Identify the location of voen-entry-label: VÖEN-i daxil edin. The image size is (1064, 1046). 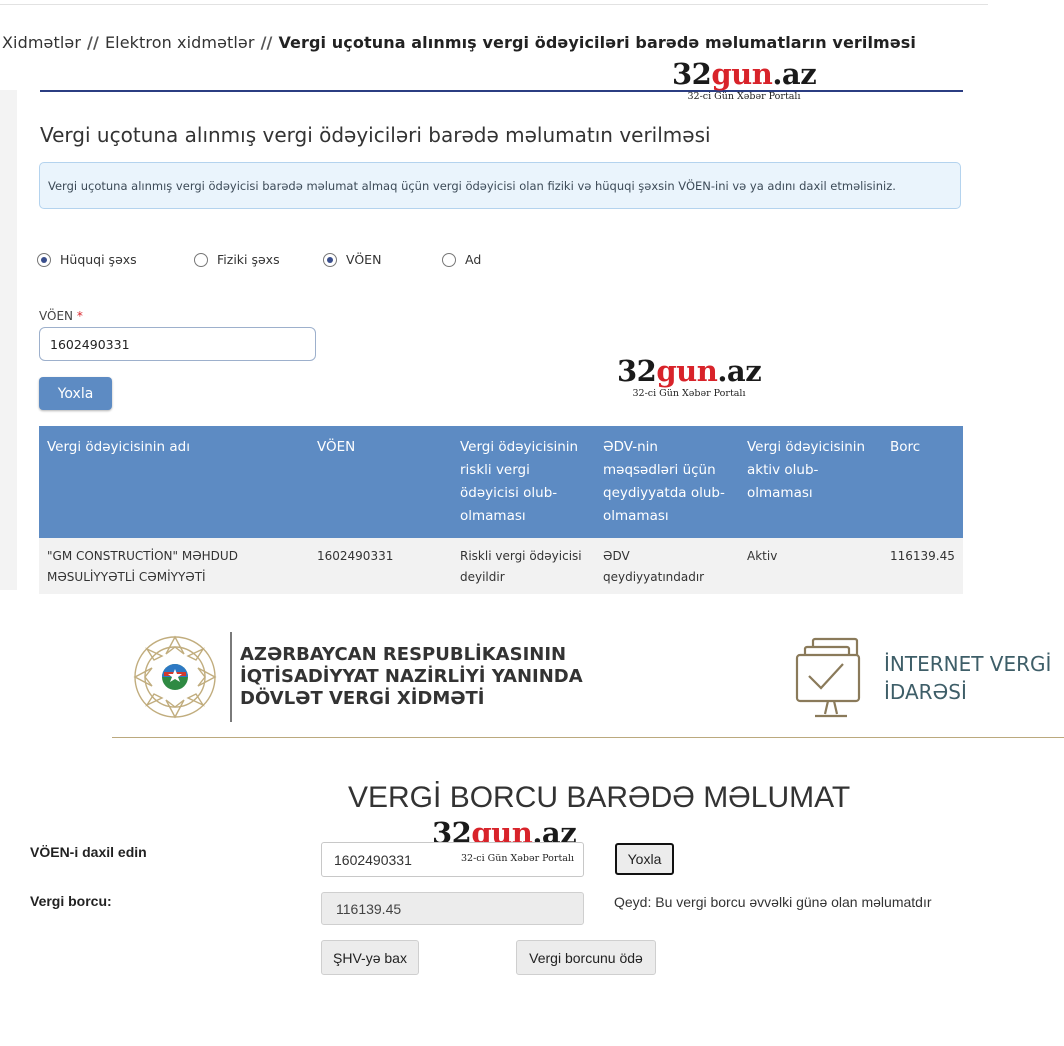
(88, 852).